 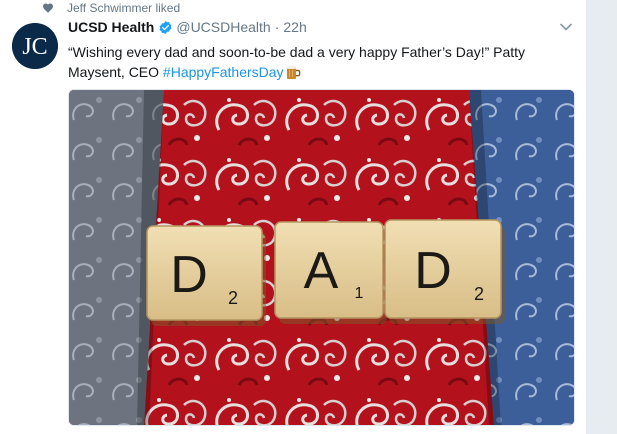 I want to click on tweet-header: UCSD Health @UCSDHealth · 22h, so click(x=322, y=27).